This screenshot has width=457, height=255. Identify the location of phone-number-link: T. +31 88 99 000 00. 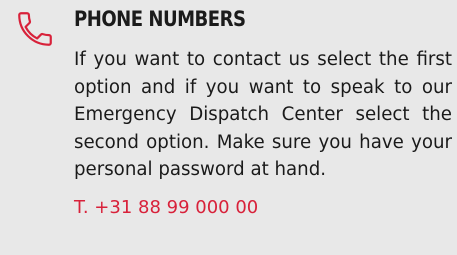
(166, 208).